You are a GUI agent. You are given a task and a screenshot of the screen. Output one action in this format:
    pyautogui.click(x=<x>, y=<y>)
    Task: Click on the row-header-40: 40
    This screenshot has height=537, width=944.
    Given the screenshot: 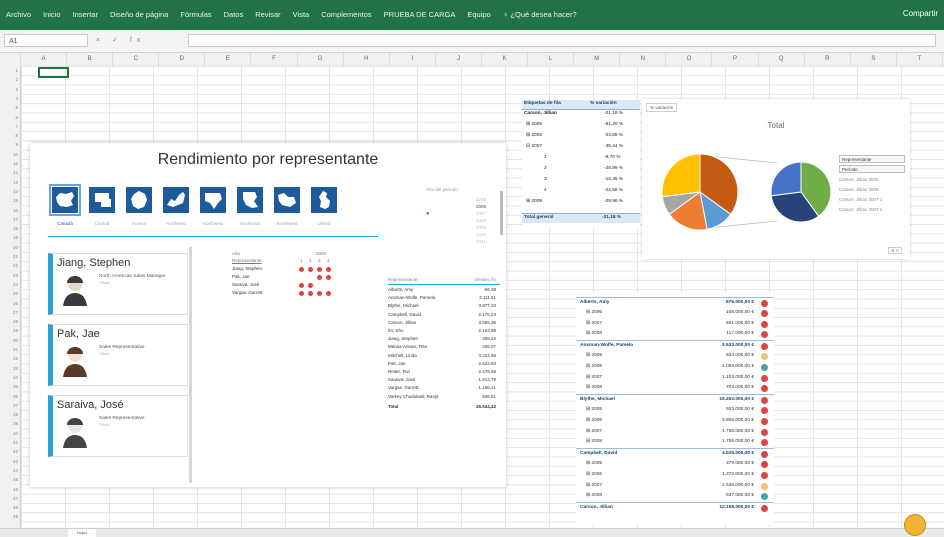 What is the action you would take?
    pyautogui.click(x=10, y=433)
    